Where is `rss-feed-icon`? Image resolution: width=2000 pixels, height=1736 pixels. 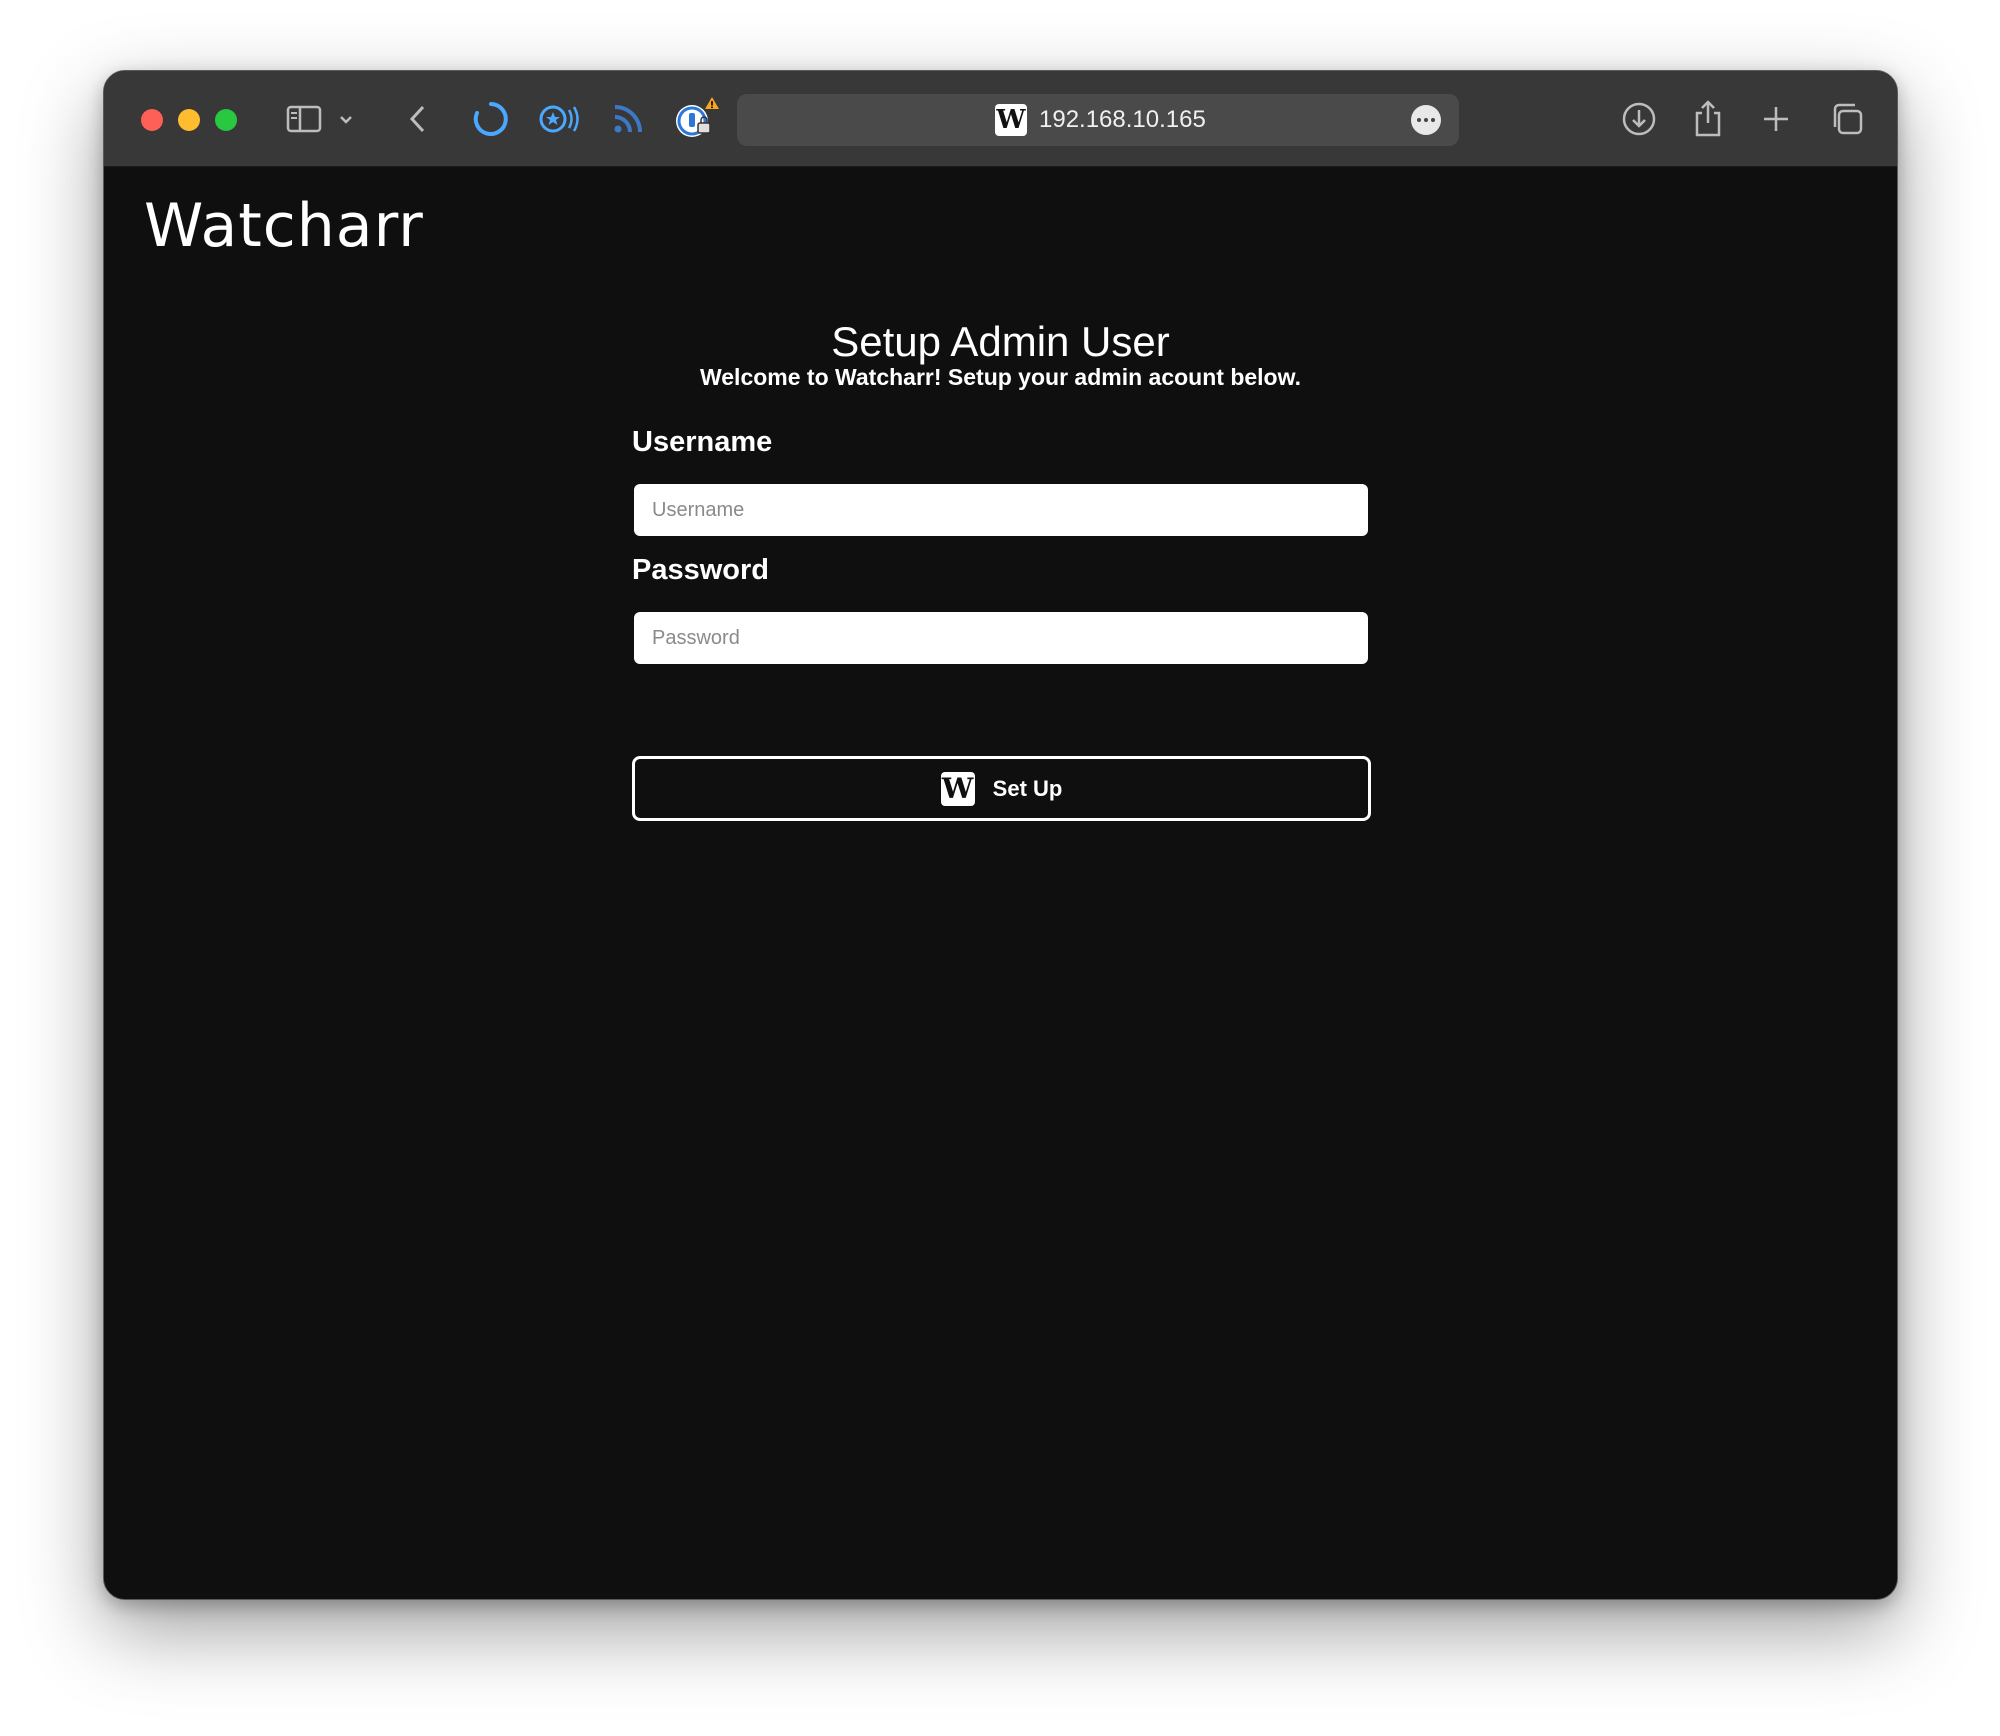
rss-feed-icon is located at coordinates (628, 119).